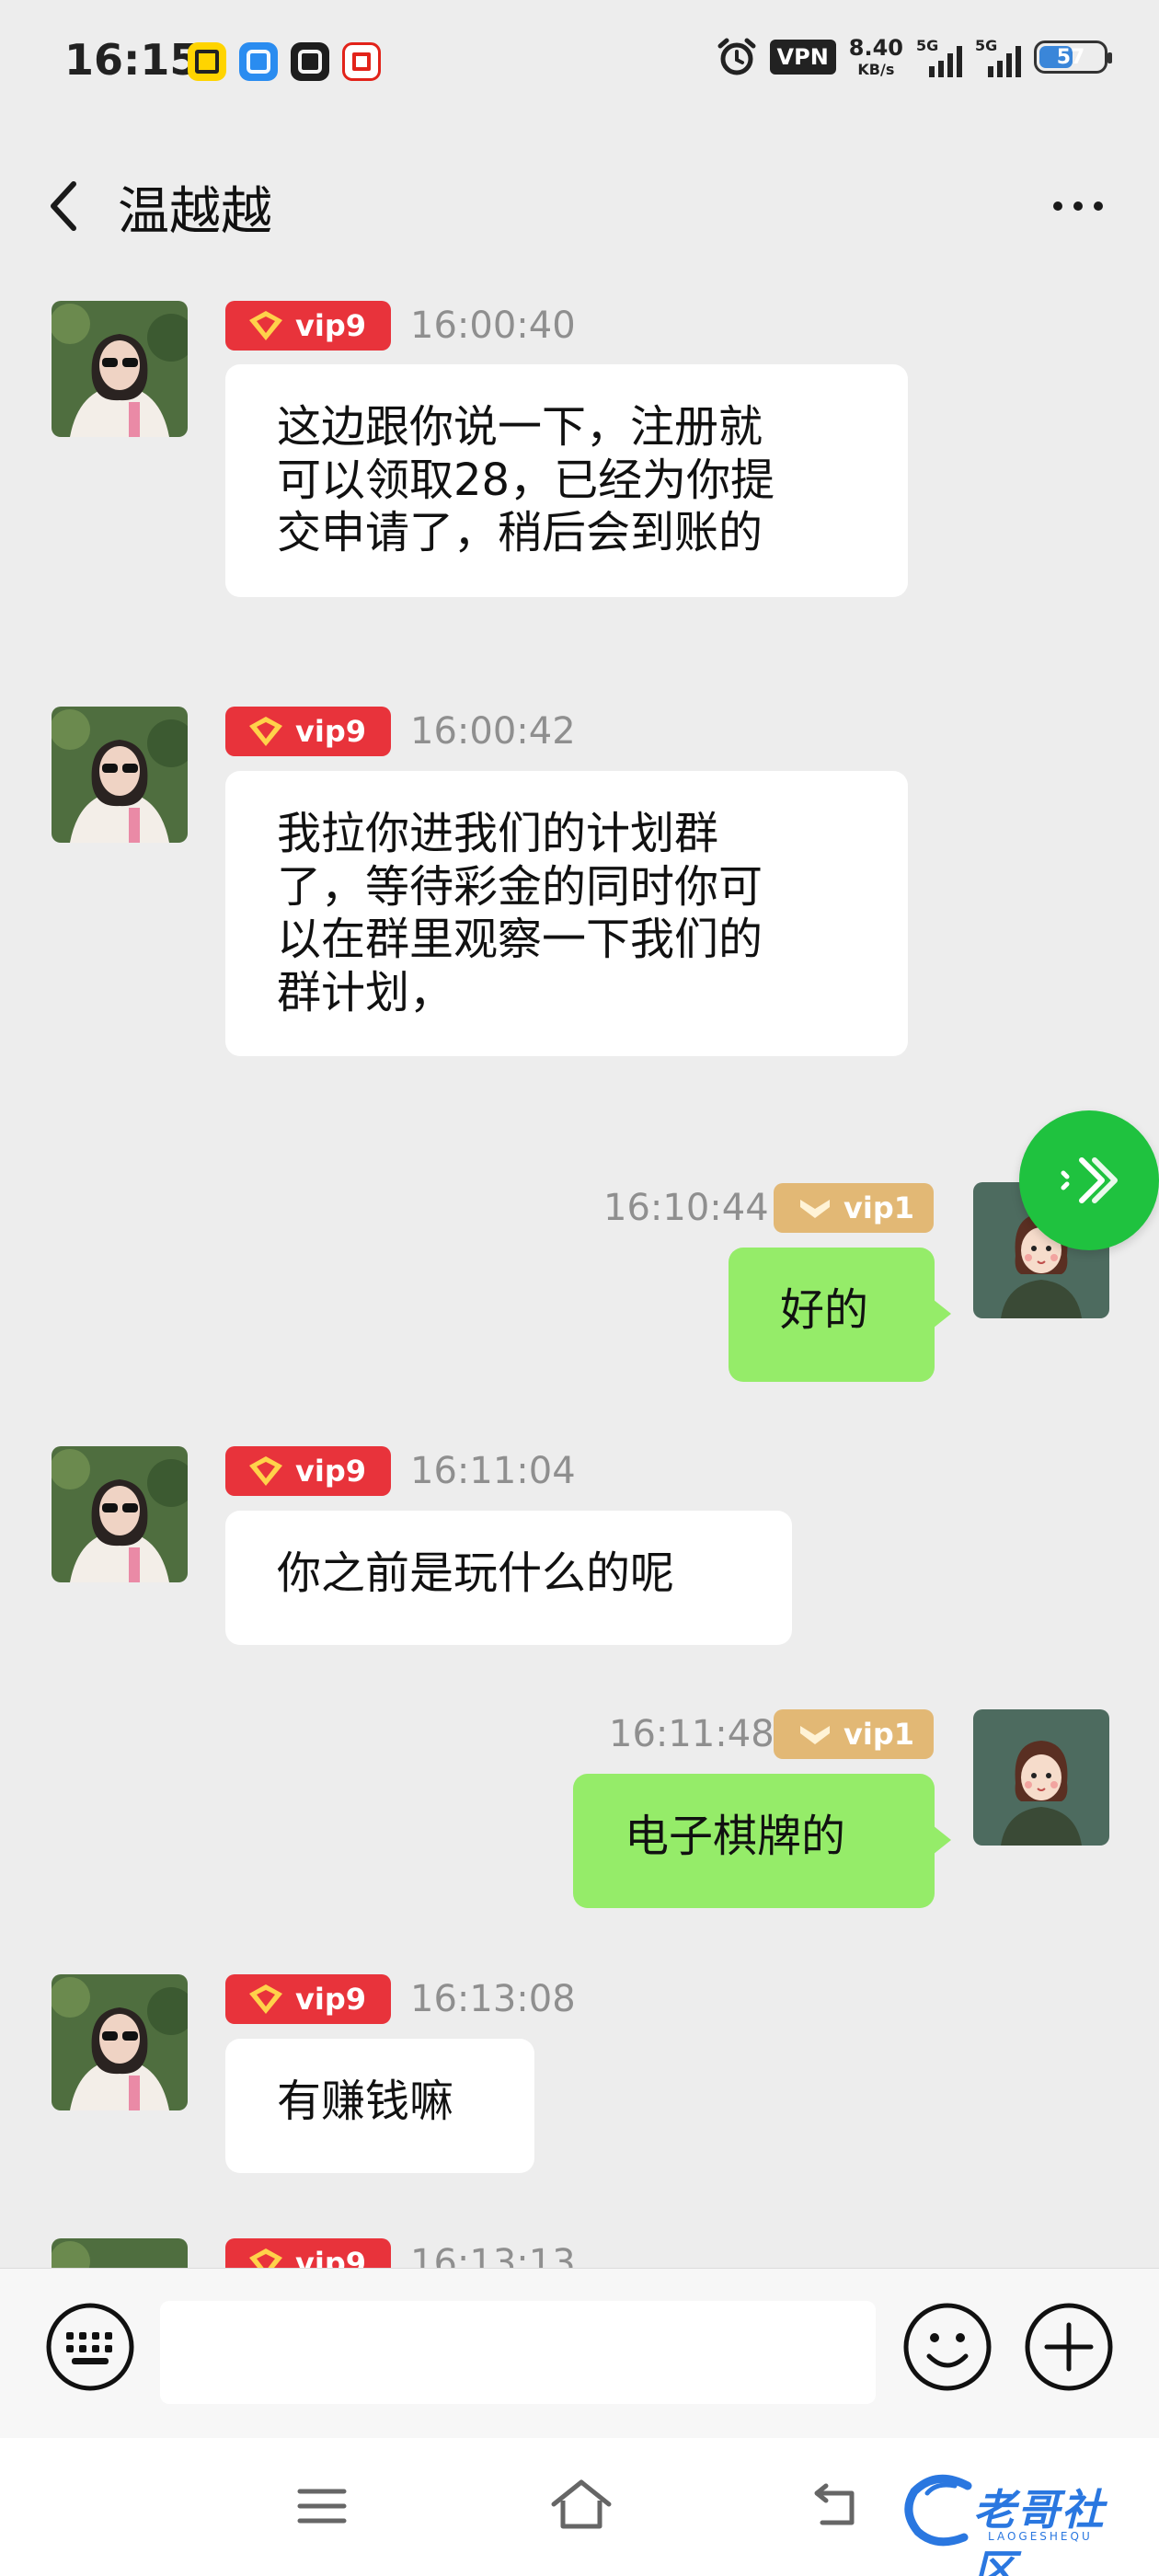 Image resolution: width=1159 pixels, height=2576 pixels. Describe the element at coordinates (1041, 1777) in the screenshot. I see `self-avatar` at that location.